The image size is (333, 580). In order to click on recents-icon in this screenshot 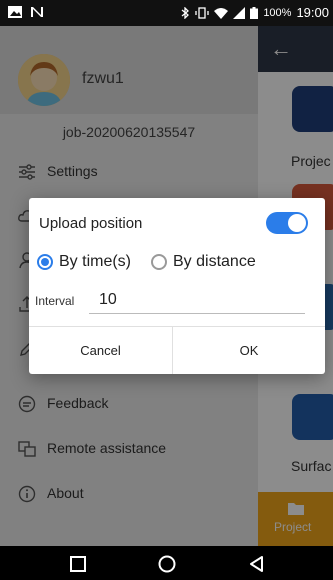, I will do `click(78, 564)`.